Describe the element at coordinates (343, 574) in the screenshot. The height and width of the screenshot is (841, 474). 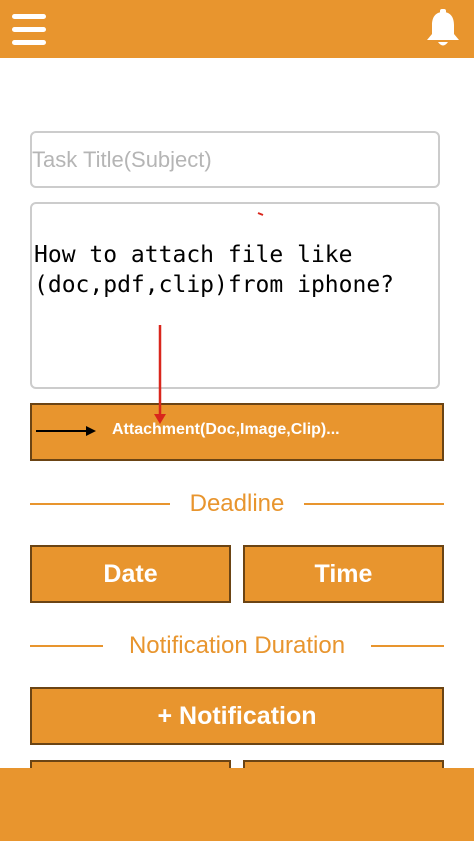
I see `time-button: Time` at that location.